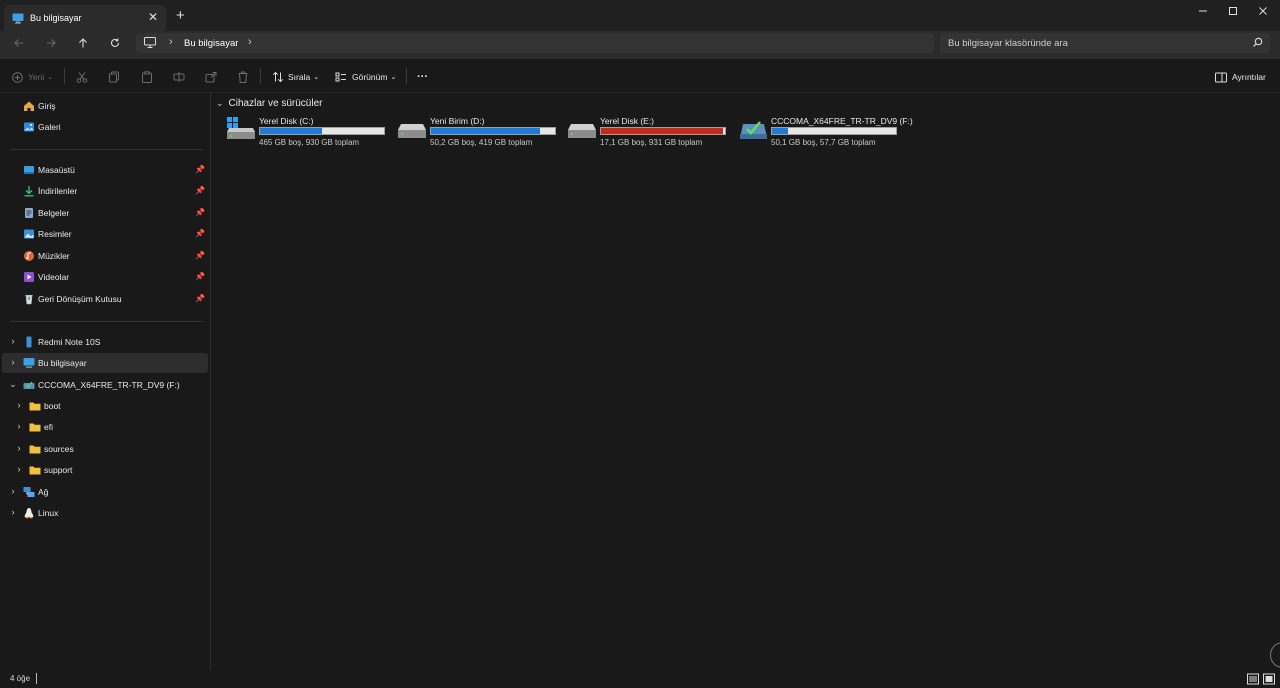  Describe the element at coordinates (1263, 11) in the screenshot. I see `close-icon` at that location.